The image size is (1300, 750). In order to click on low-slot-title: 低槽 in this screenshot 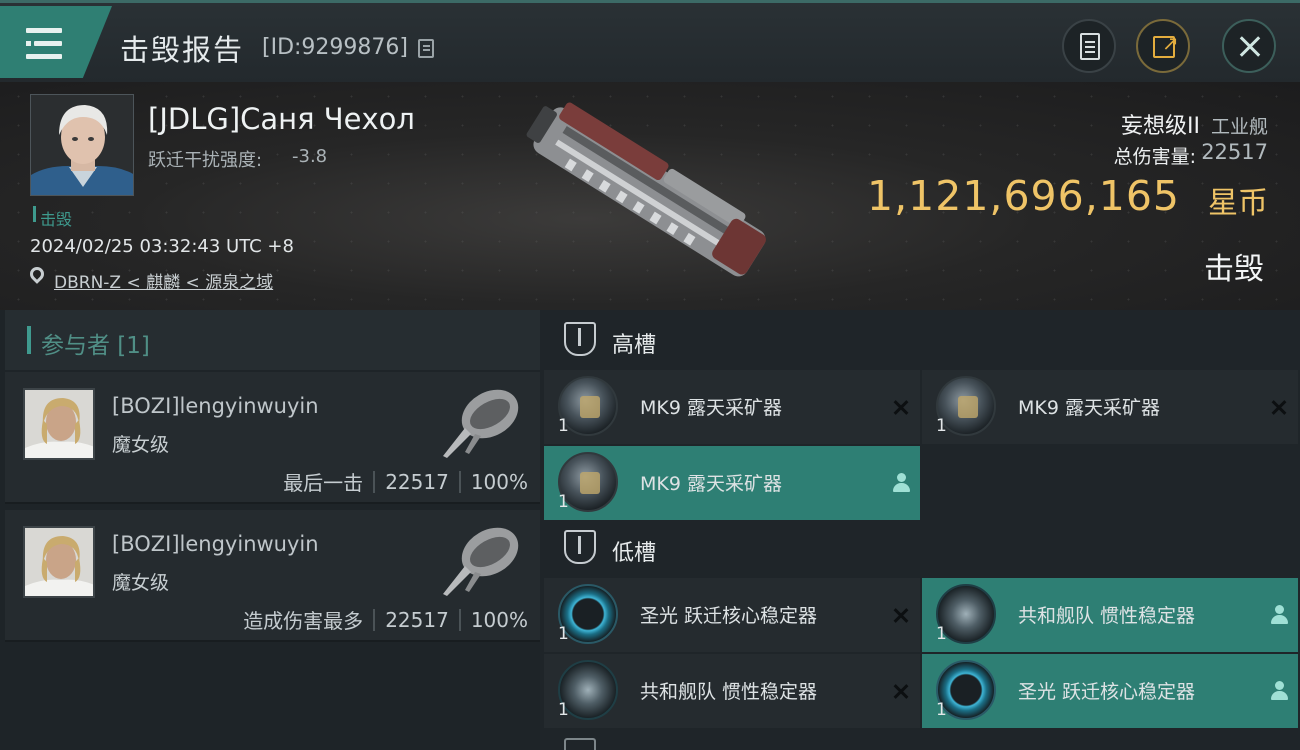, I will do `click(634, 553)`.